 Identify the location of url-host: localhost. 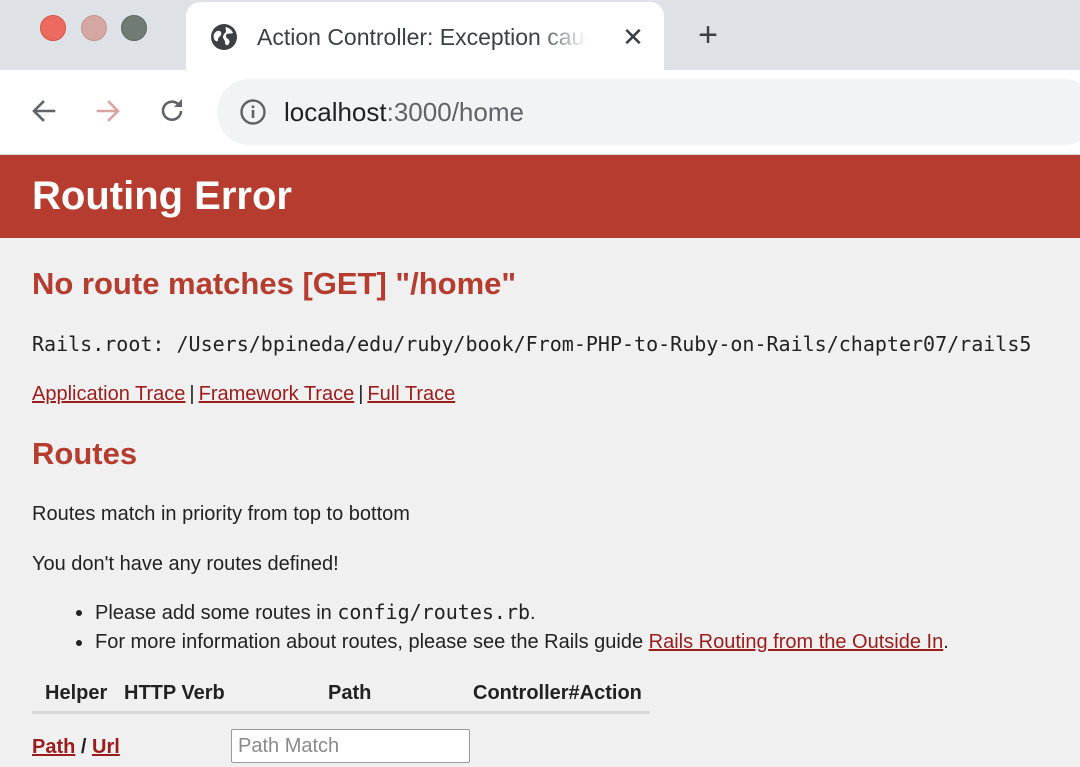
(335, 112).